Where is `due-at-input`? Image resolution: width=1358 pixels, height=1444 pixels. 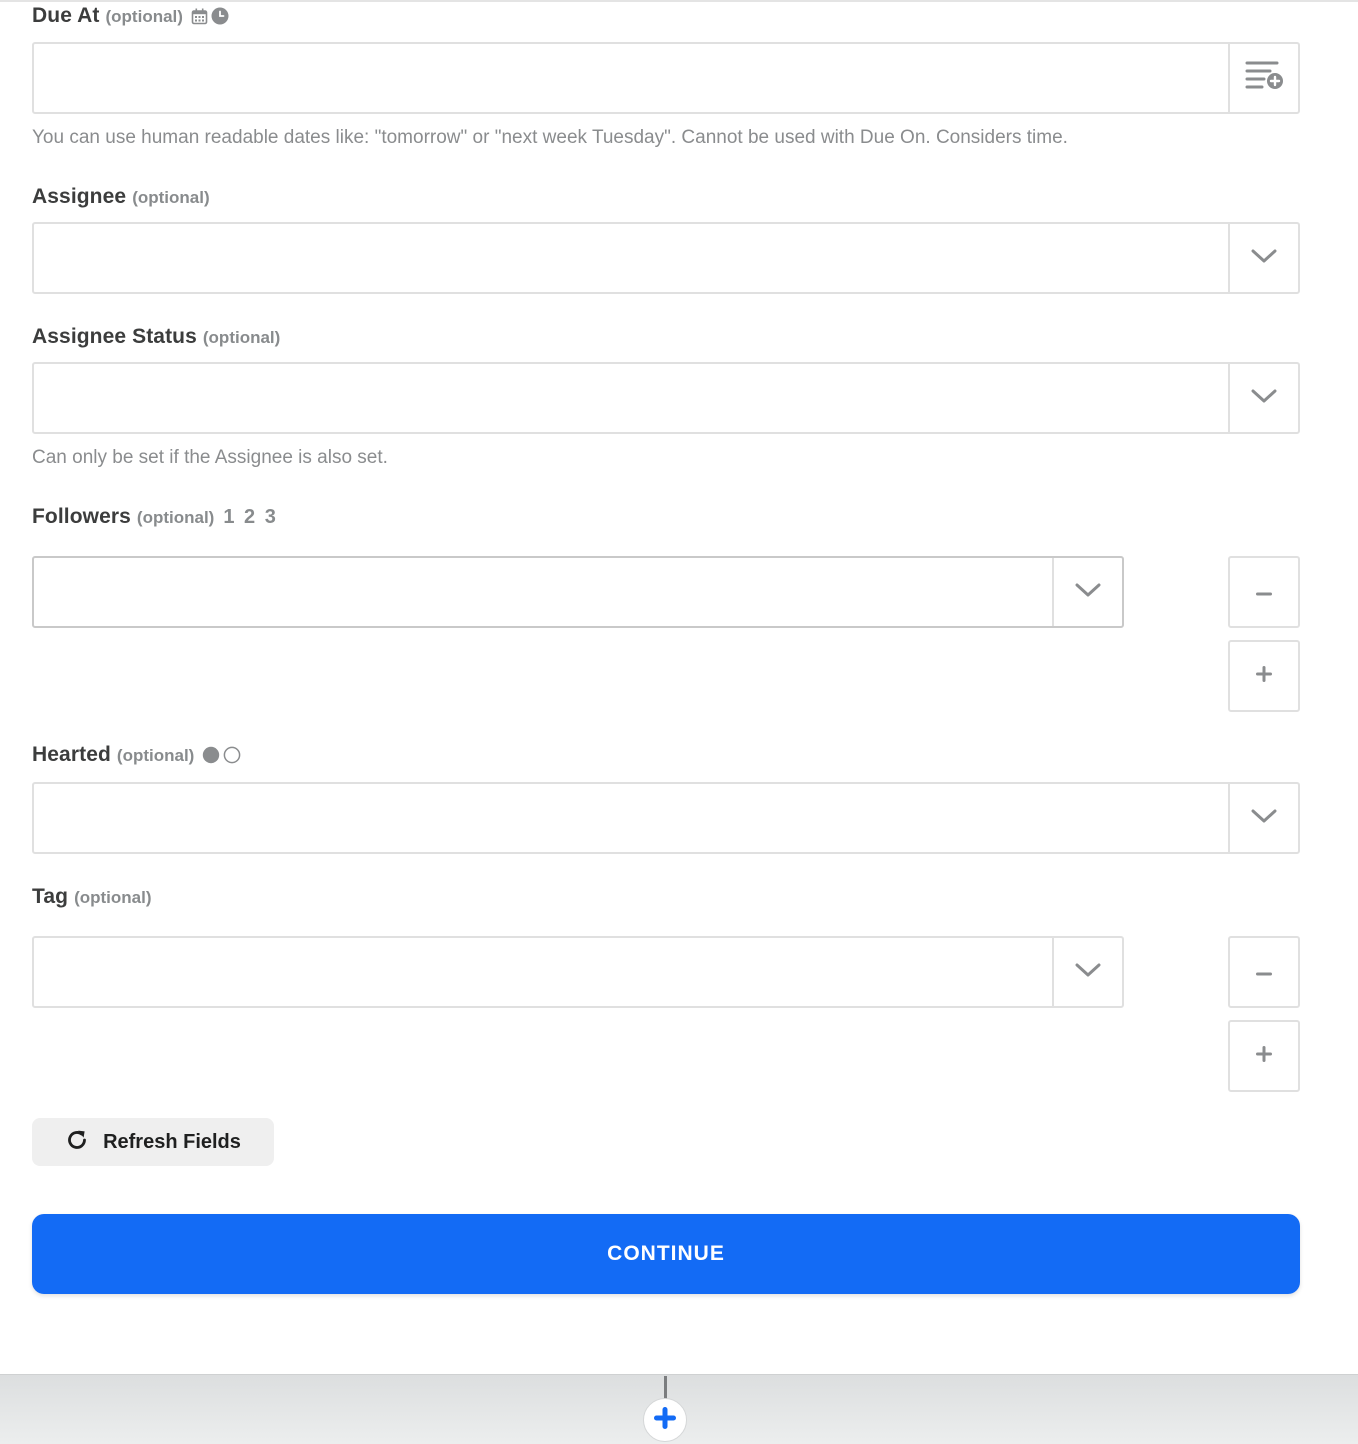 due-at-input is located at coordinates (632, 78).